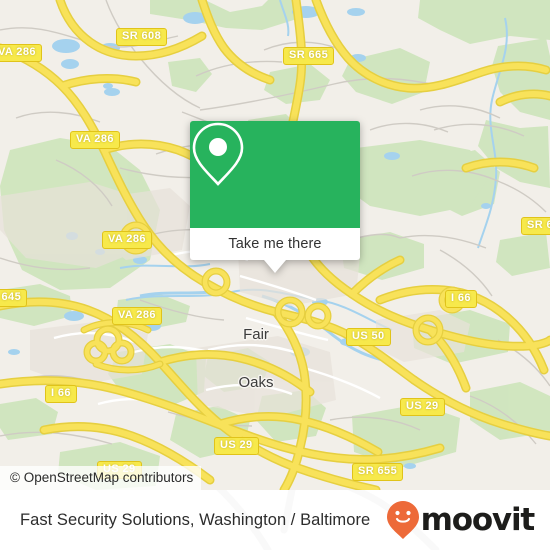  What do you see at coordinates (61, 394) in the screenshot?
I see `road-shield-i-66-west: I 66` at bounding box center [61, 394].